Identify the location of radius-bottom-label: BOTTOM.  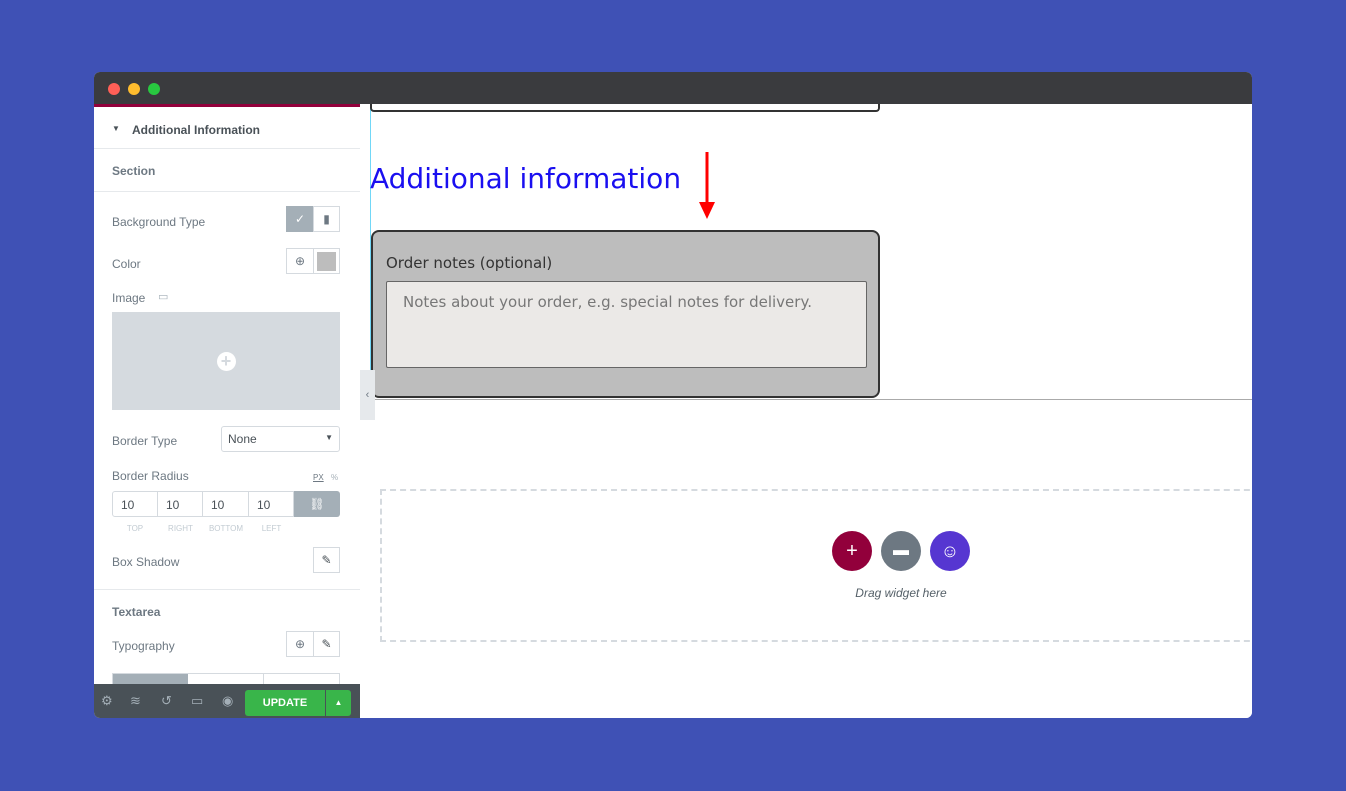
(226, 528).